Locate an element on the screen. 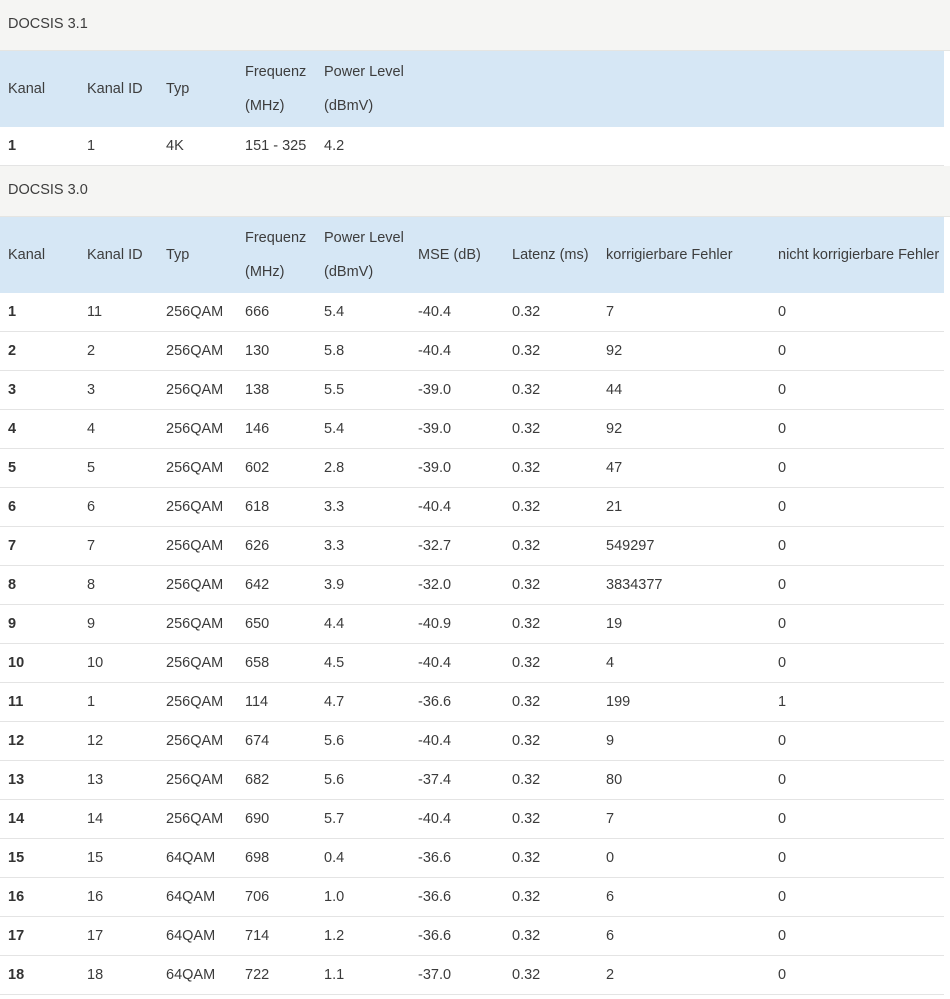 The width and height of the screenshot is (950, 999). docsis31-section-header: DOCSIS 3.1 is located at coordinates (475, 25).